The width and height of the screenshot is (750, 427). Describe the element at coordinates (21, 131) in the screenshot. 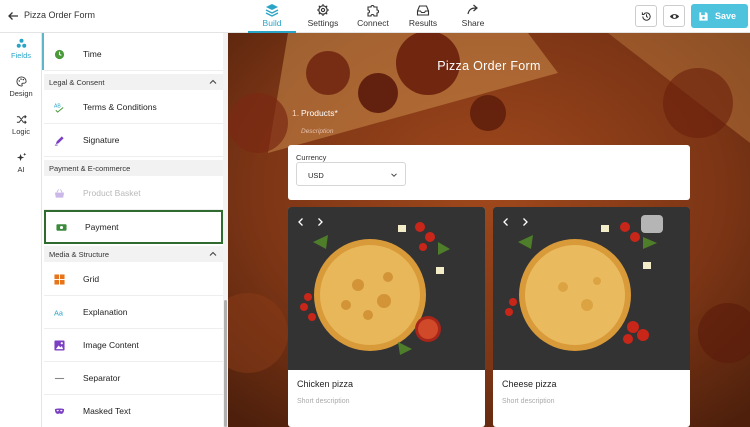

I see `rail-logic-label: Logic` at that location.